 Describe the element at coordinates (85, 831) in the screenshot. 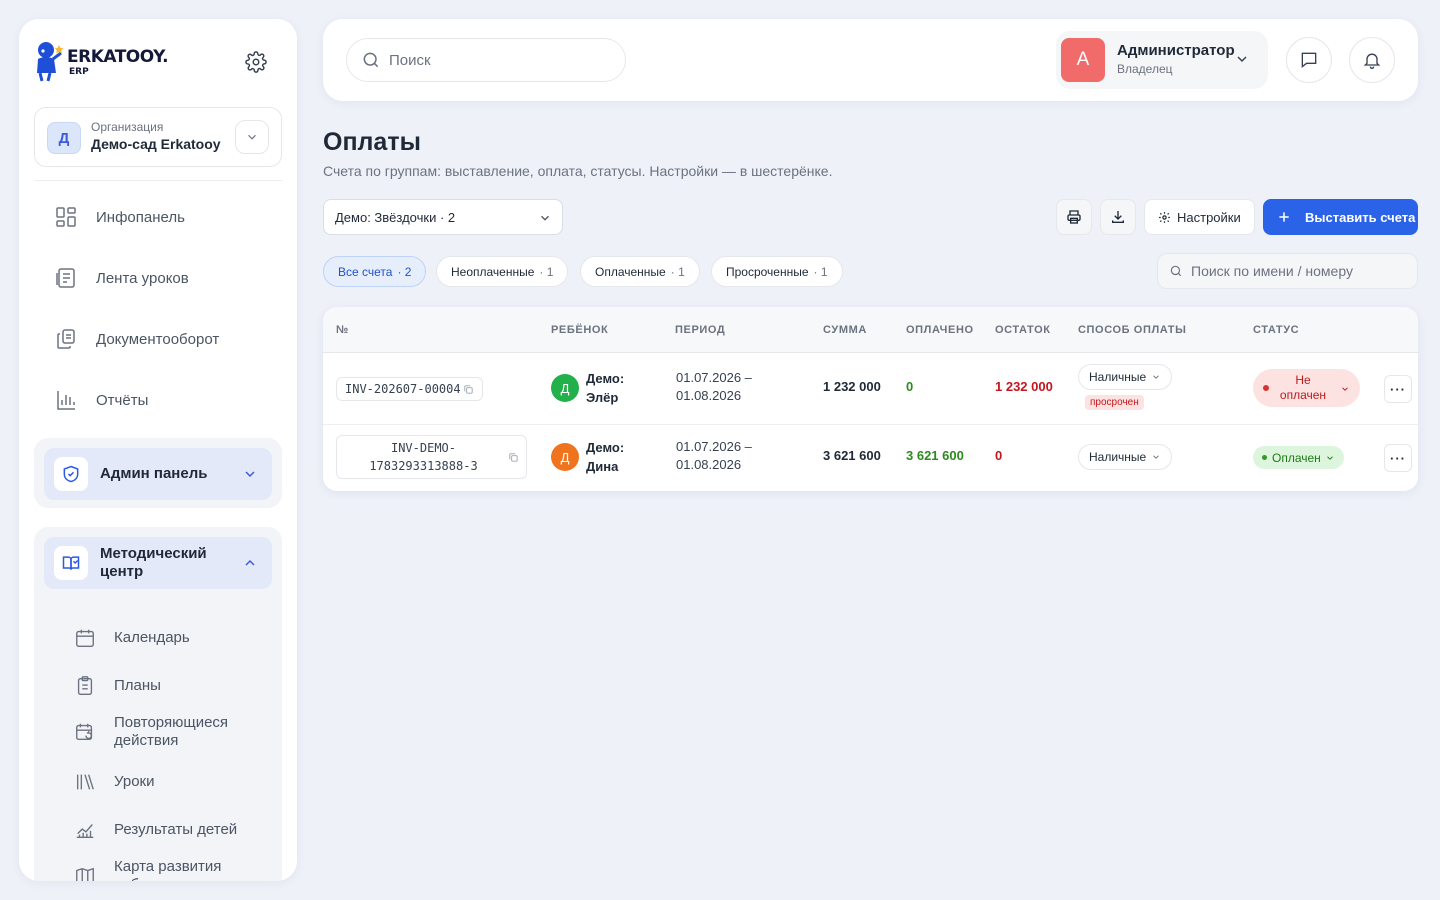

I see `chart-line-icon` at that location.